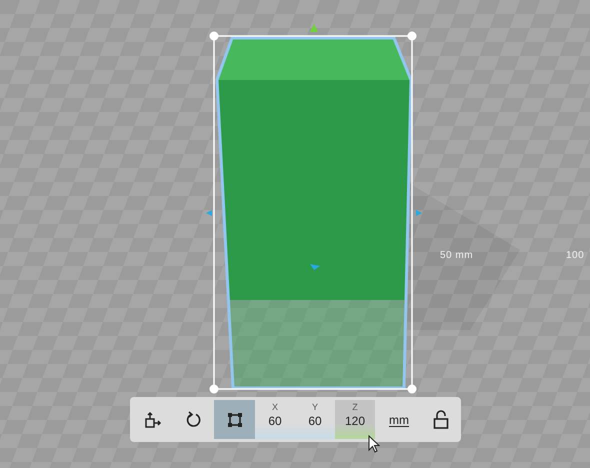 Image resolution: width=590 pixels, height=468 pixels. Describe the element at coordinates (153, 419) in the screenshot. I see `move-icon` at that location.